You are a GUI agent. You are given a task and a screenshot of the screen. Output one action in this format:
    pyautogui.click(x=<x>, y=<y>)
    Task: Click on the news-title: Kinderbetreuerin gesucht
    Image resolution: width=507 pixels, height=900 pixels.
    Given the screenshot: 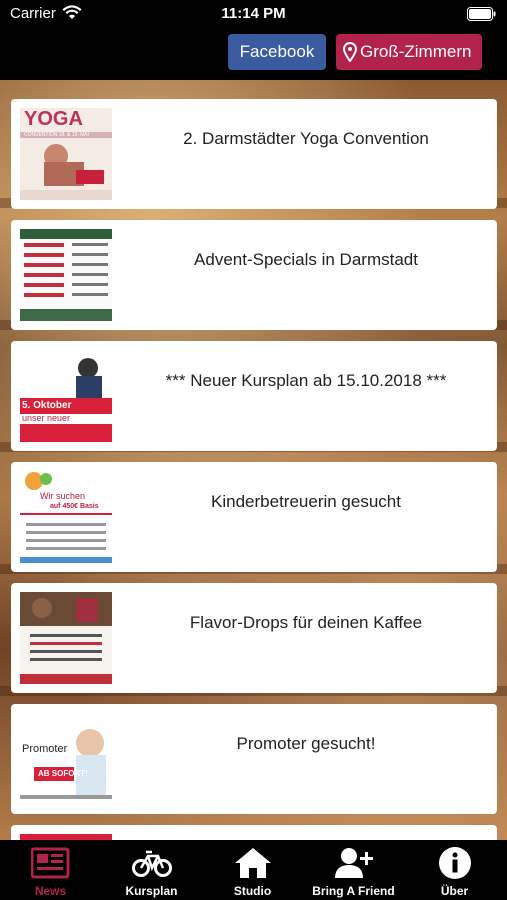 What is the action you would take?
    pyautogui.click(x=306, y=501)
    